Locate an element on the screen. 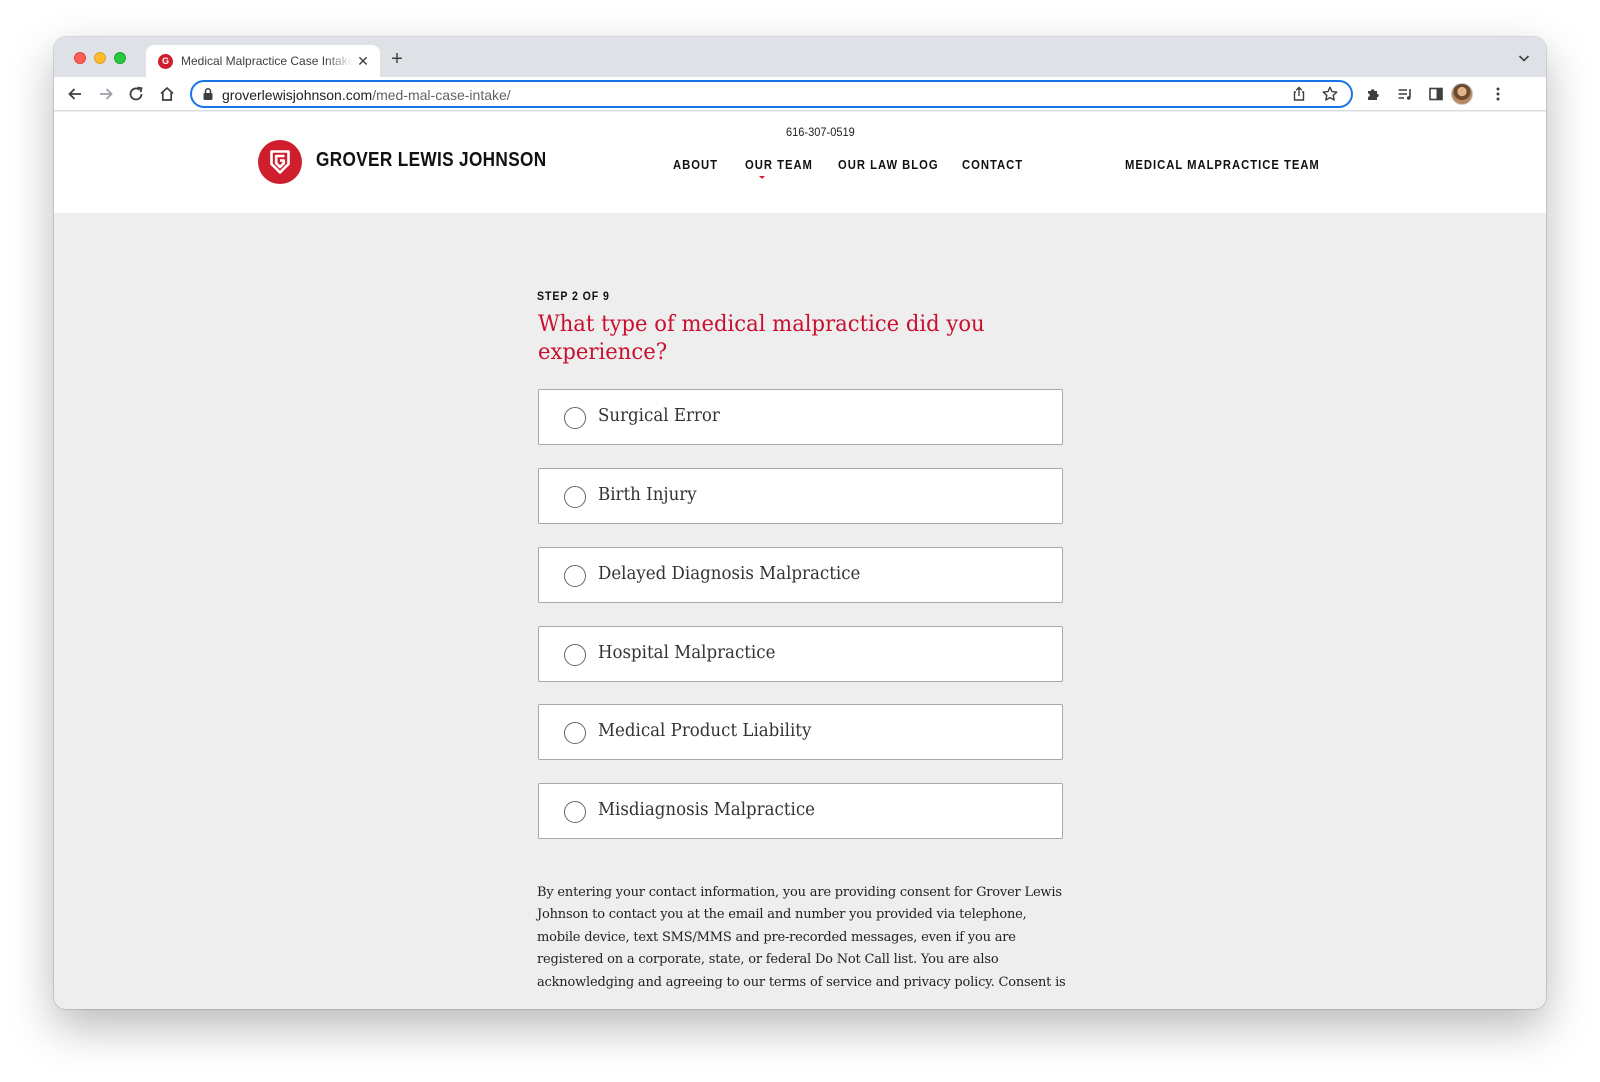  brand-name: GROVER LEWIS JOHNSON is located at coordinates (431, 160).